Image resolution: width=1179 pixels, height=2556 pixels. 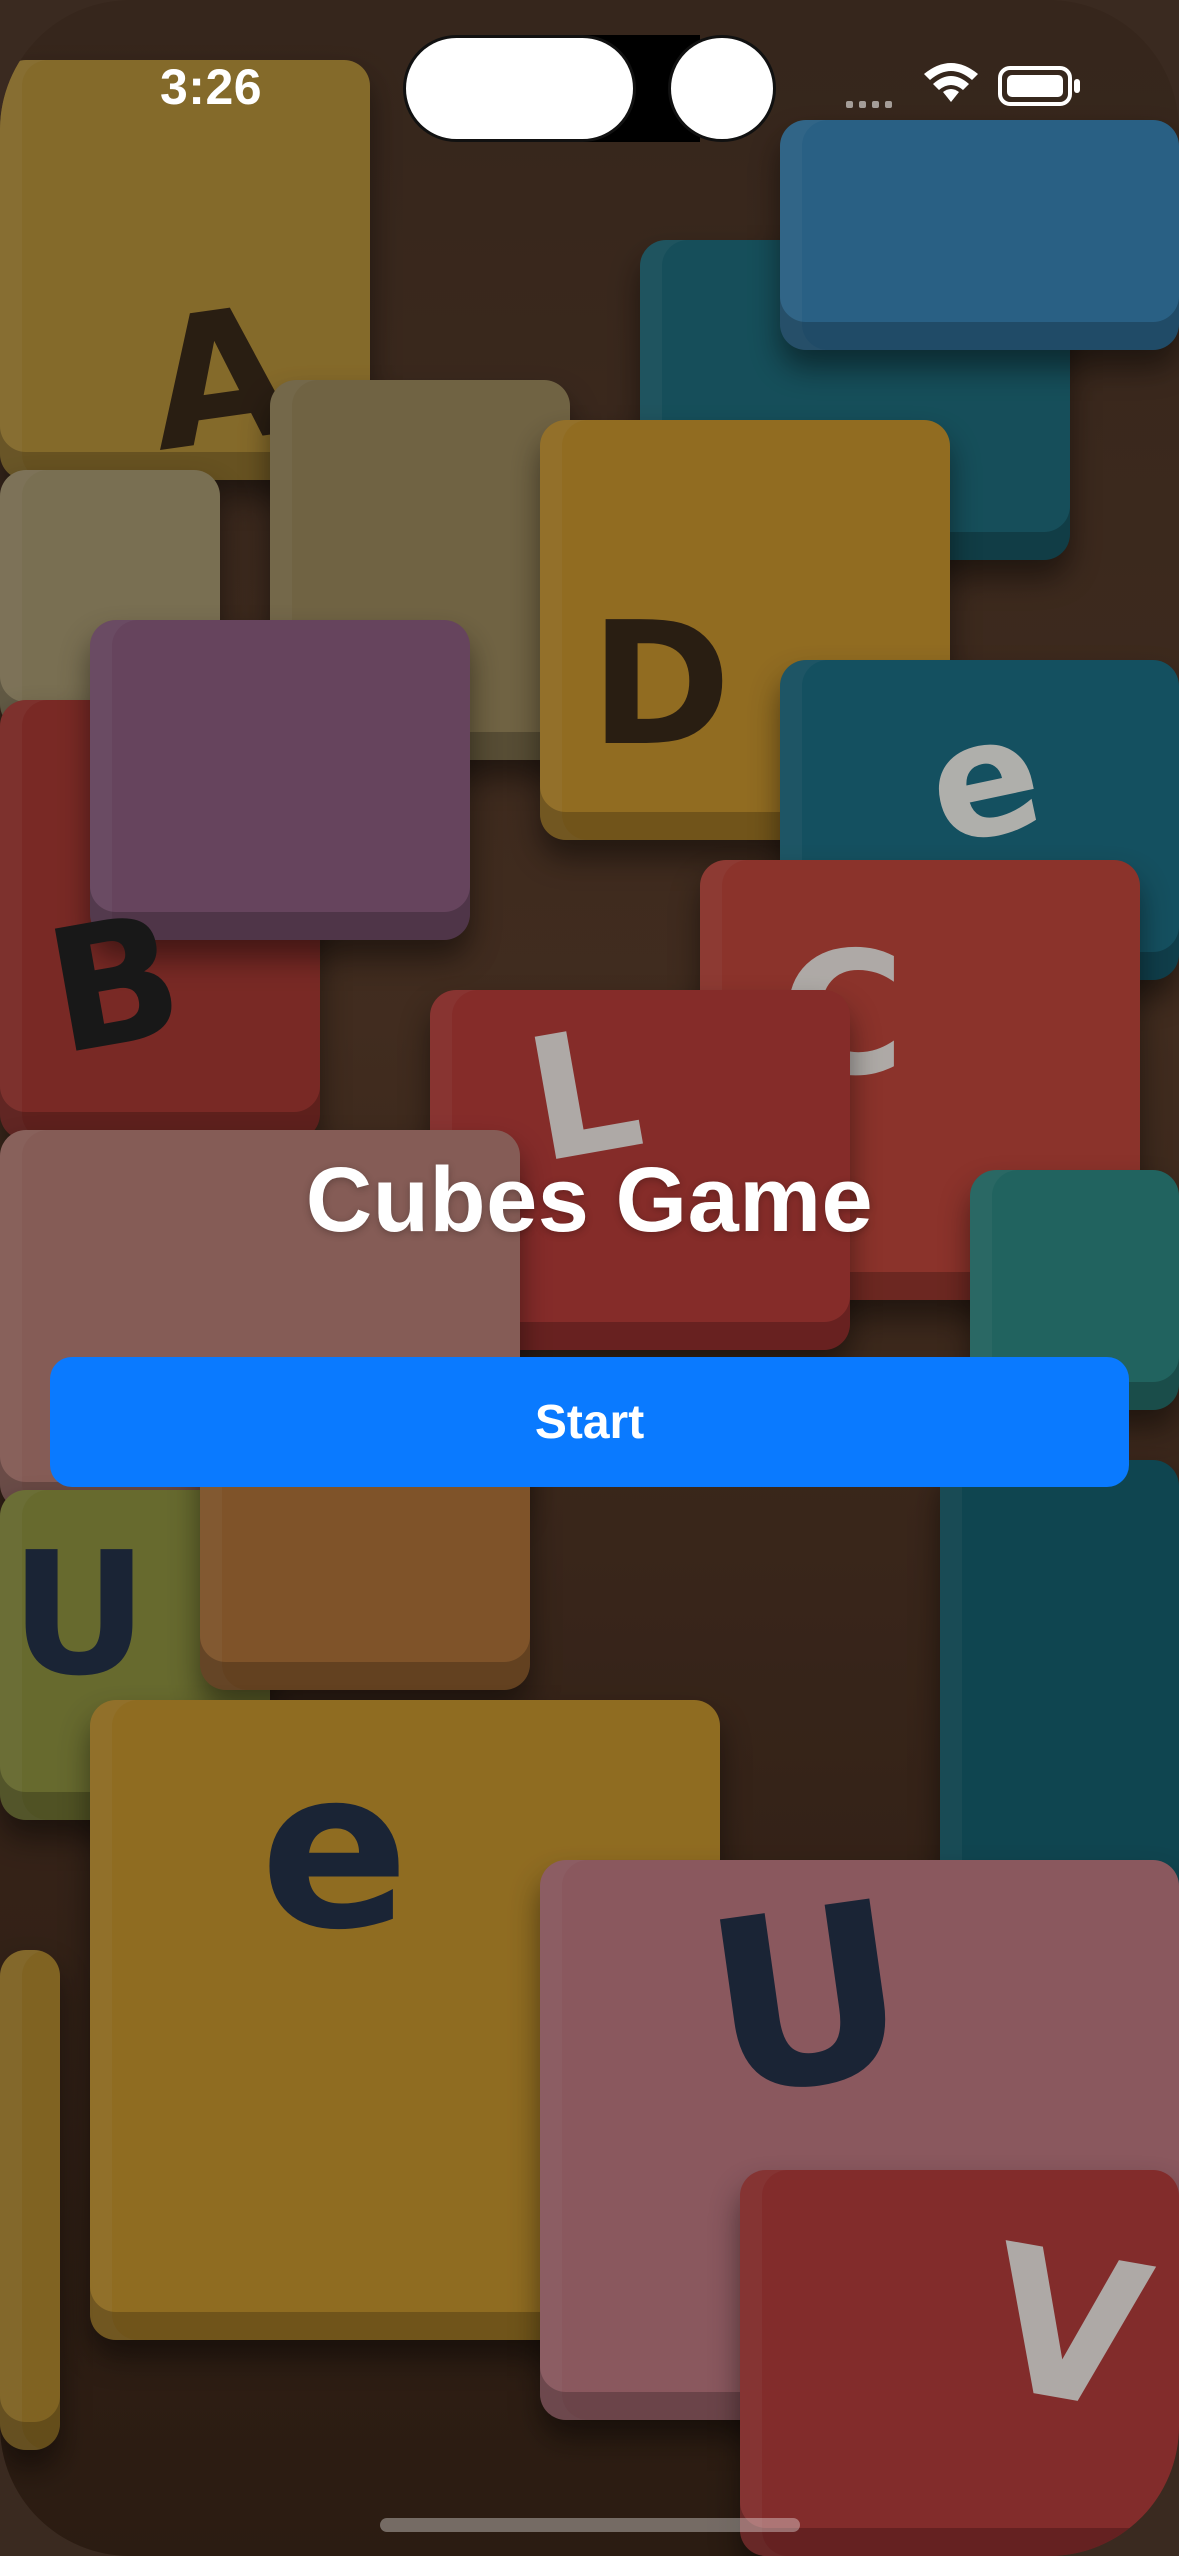 What do you see at coordinates (872, 104) in the screenshot?
I see `cellular-signal-icon` at bounding box center [872, 104].